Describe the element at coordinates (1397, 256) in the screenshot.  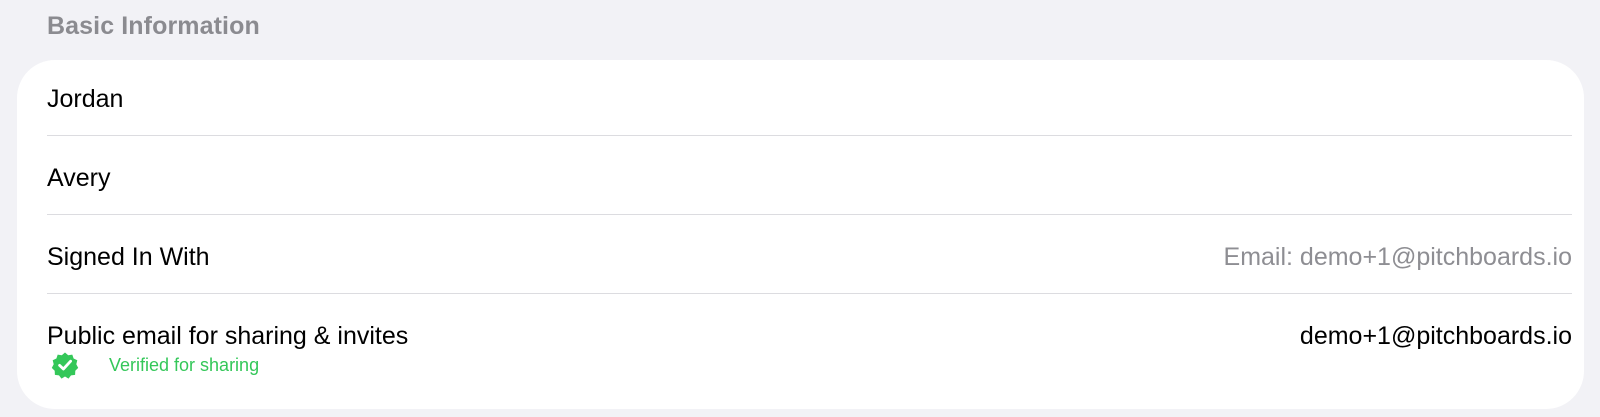
I see `signed-in-with-value: Email: demo+1@pitchboards.io` at that location.